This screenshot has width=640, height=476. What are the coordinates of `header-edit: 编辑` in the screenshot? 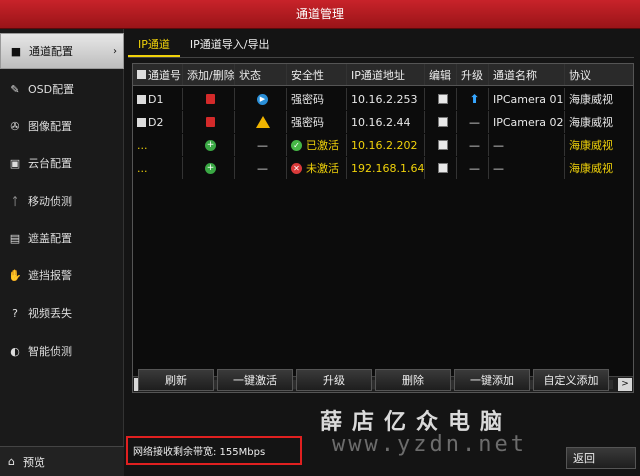 It's located at (441, 74).